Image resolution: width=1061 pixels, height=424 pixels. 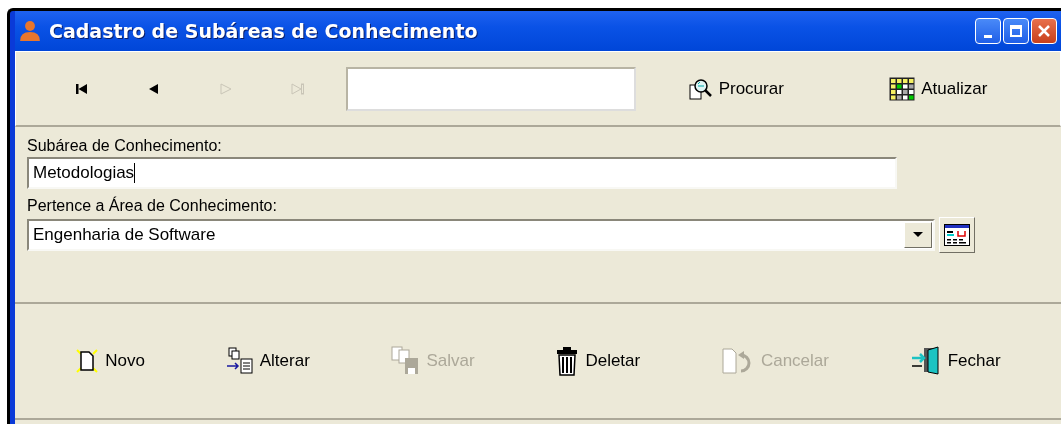 What do you see at coordinates (955, 361) in the screenshot?
I see `close-button: Fechar` at bounding box center [955, 361].